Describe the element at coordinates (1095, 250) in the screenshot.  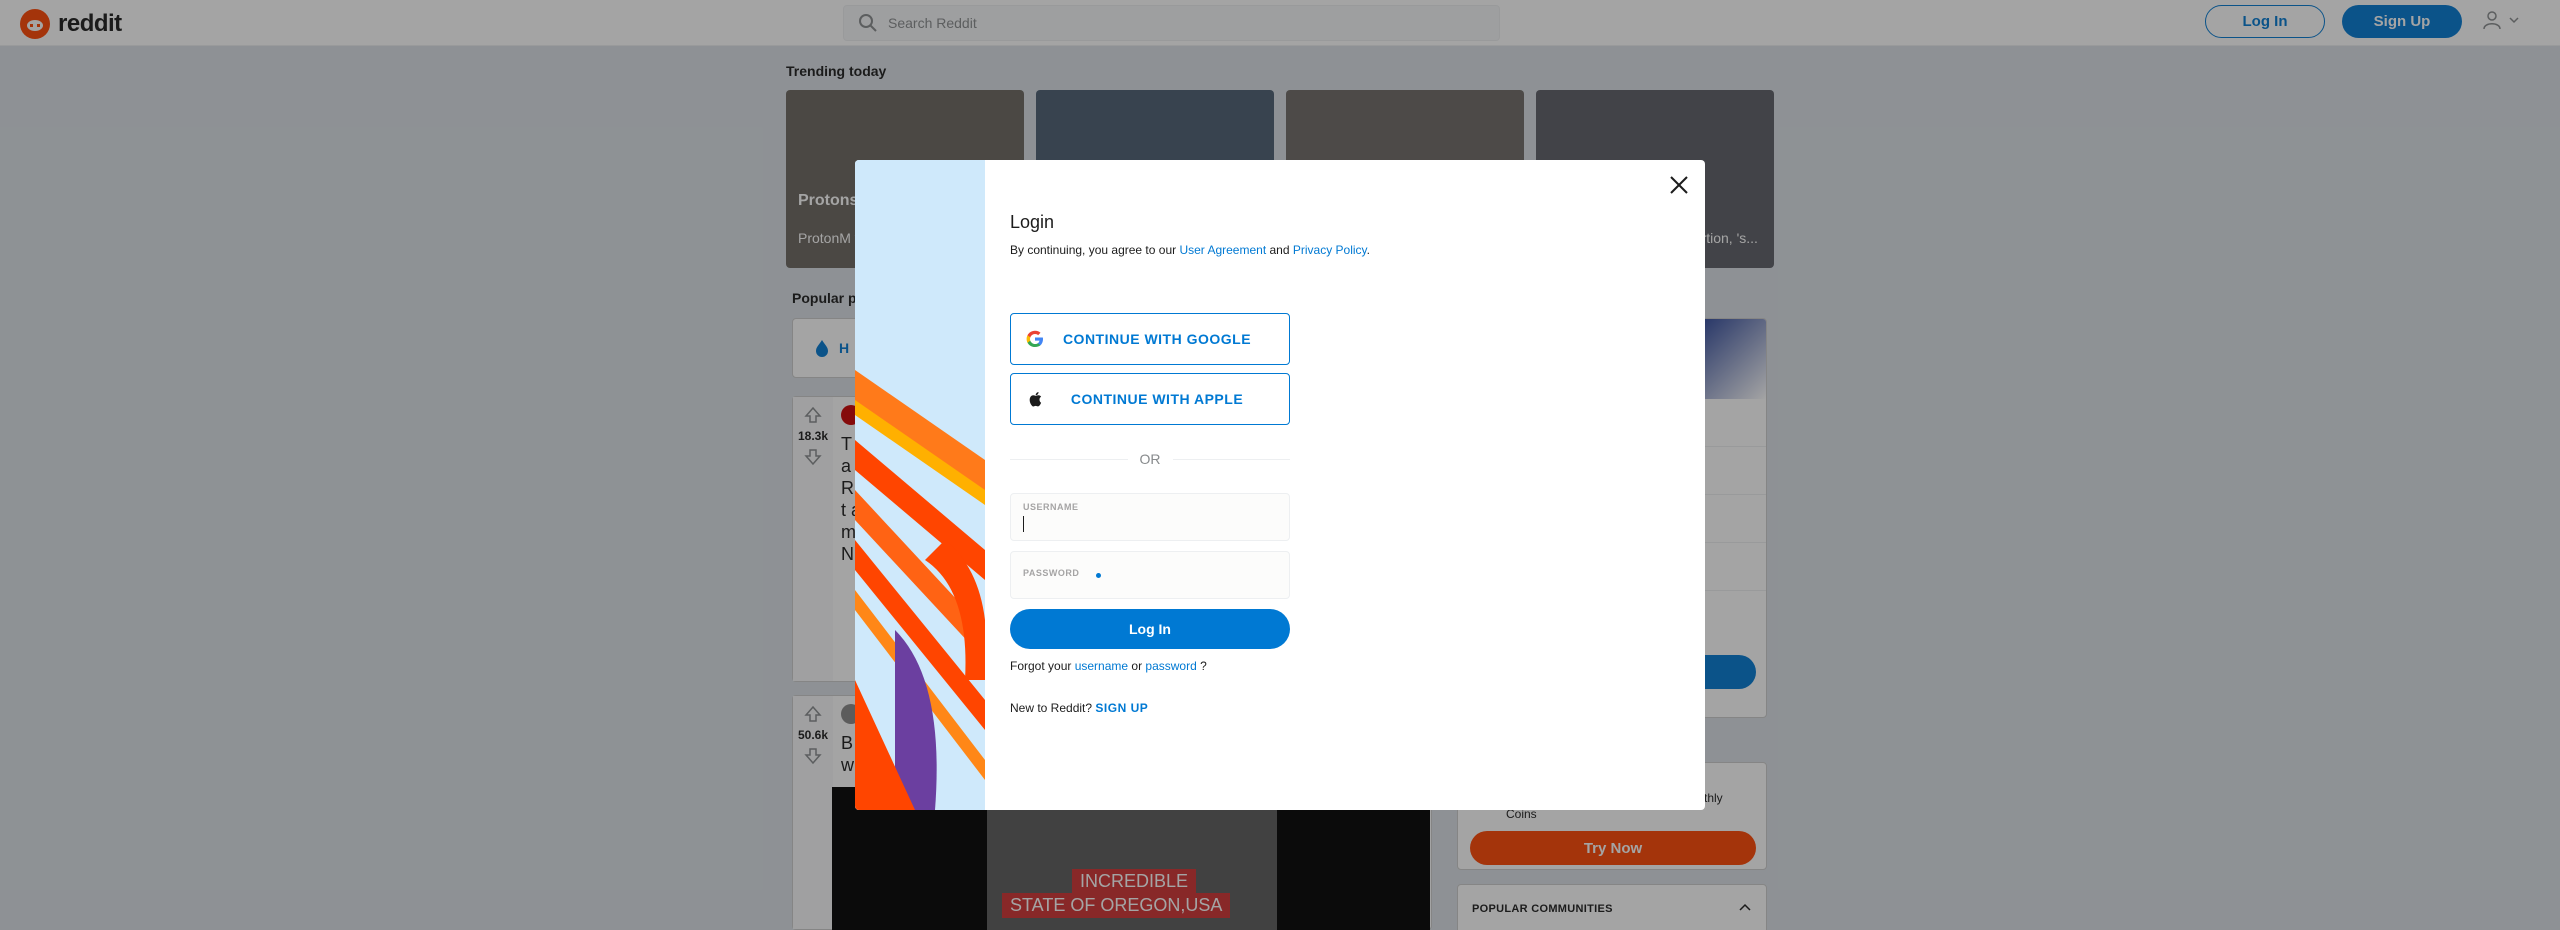
I see `agreement-prefix: By continuing, you agree to our` at that location.